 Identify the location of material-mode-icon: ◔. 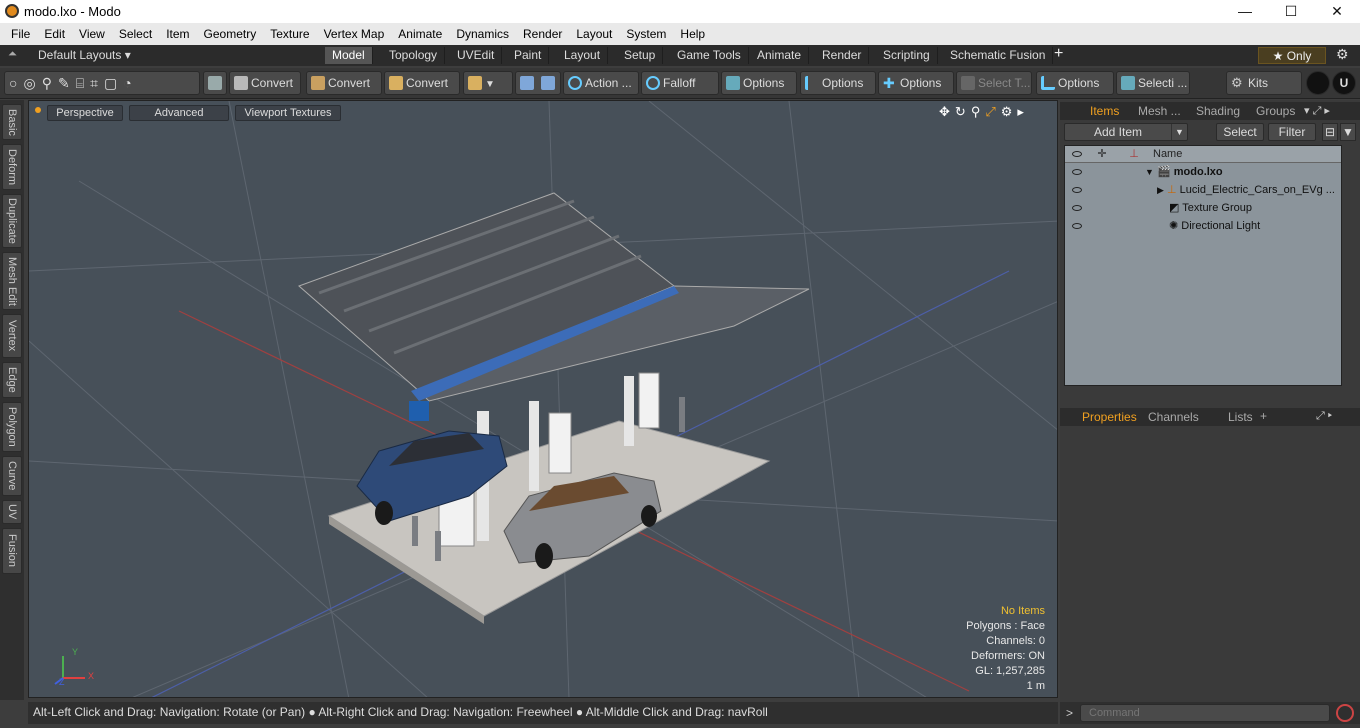
(130, 83).